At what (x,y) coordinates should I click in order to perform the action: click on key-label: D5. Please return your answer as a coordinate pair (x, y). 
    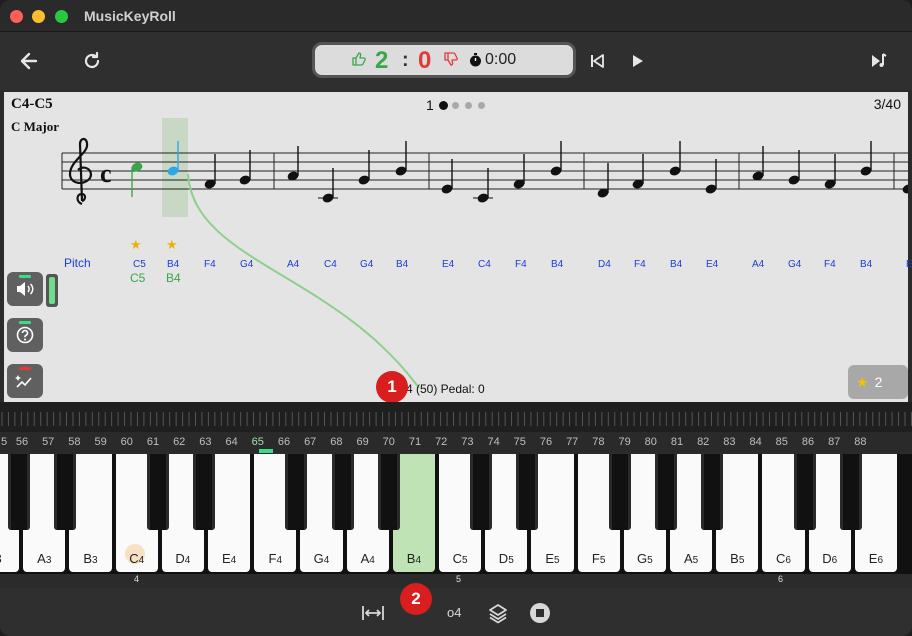
    Looking at the image, I should click on (506, 558).